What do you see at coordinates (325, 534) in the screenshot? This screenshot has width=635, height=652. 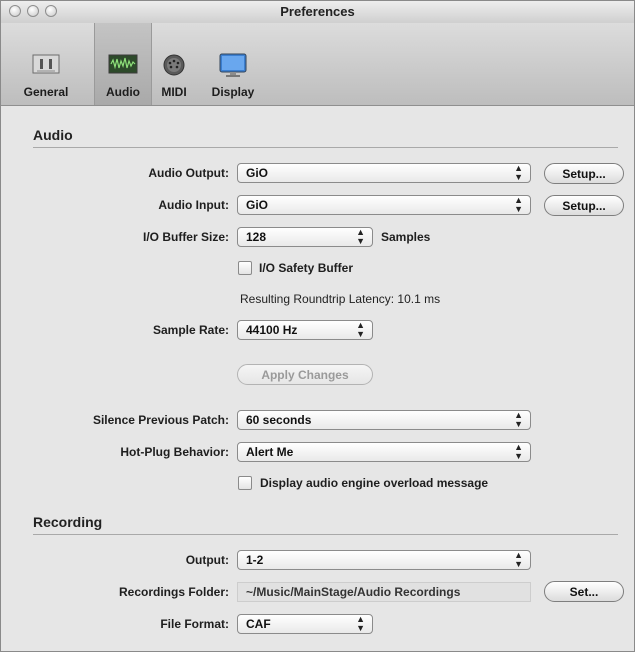 I see `recording-section-divider` at bounding box center [325, 534].